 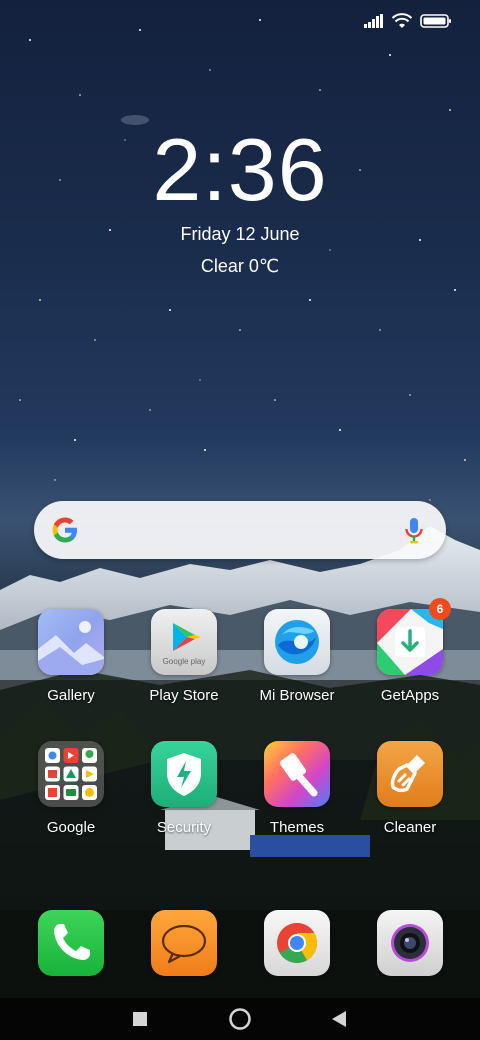 I want to click on home-button, so click(x=240, y=1019).